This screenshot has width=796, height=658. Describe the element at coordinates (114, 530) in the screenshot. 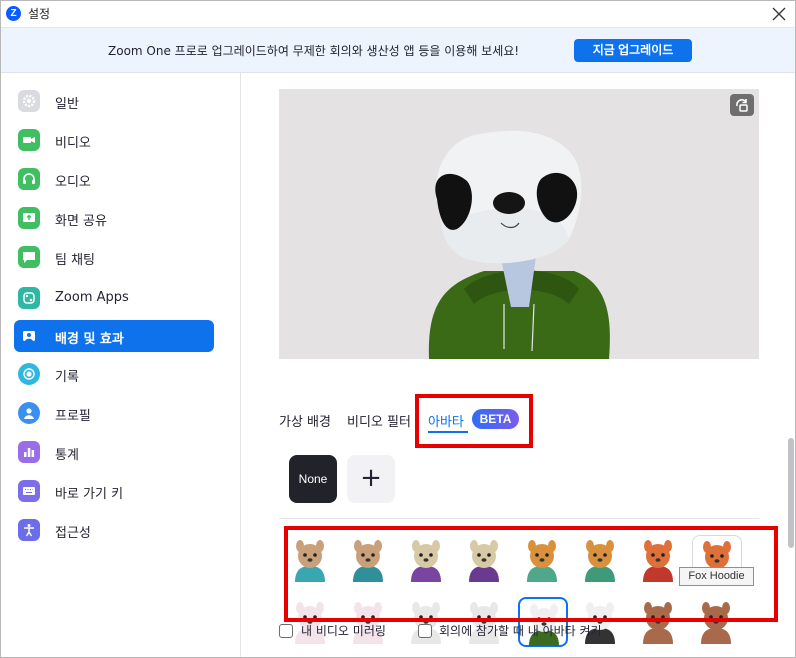

I see `sidebar-item-accessibility: 접근성` at that location.